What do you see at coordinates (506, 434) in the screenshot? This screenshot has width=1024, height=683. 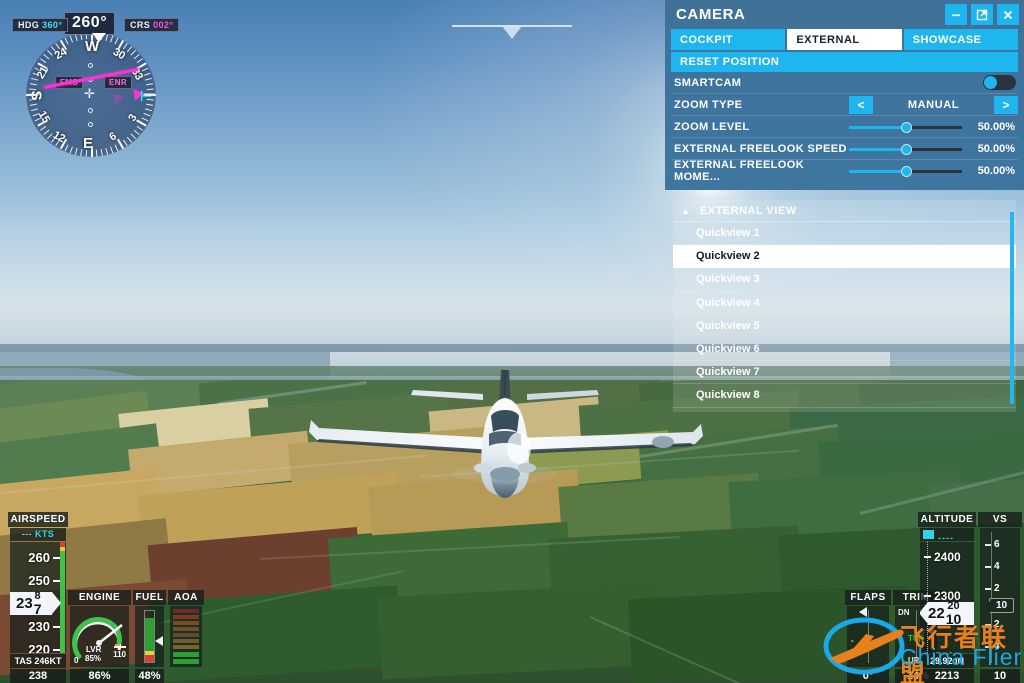 I see `aircraft` at bounding box center [506, 434].